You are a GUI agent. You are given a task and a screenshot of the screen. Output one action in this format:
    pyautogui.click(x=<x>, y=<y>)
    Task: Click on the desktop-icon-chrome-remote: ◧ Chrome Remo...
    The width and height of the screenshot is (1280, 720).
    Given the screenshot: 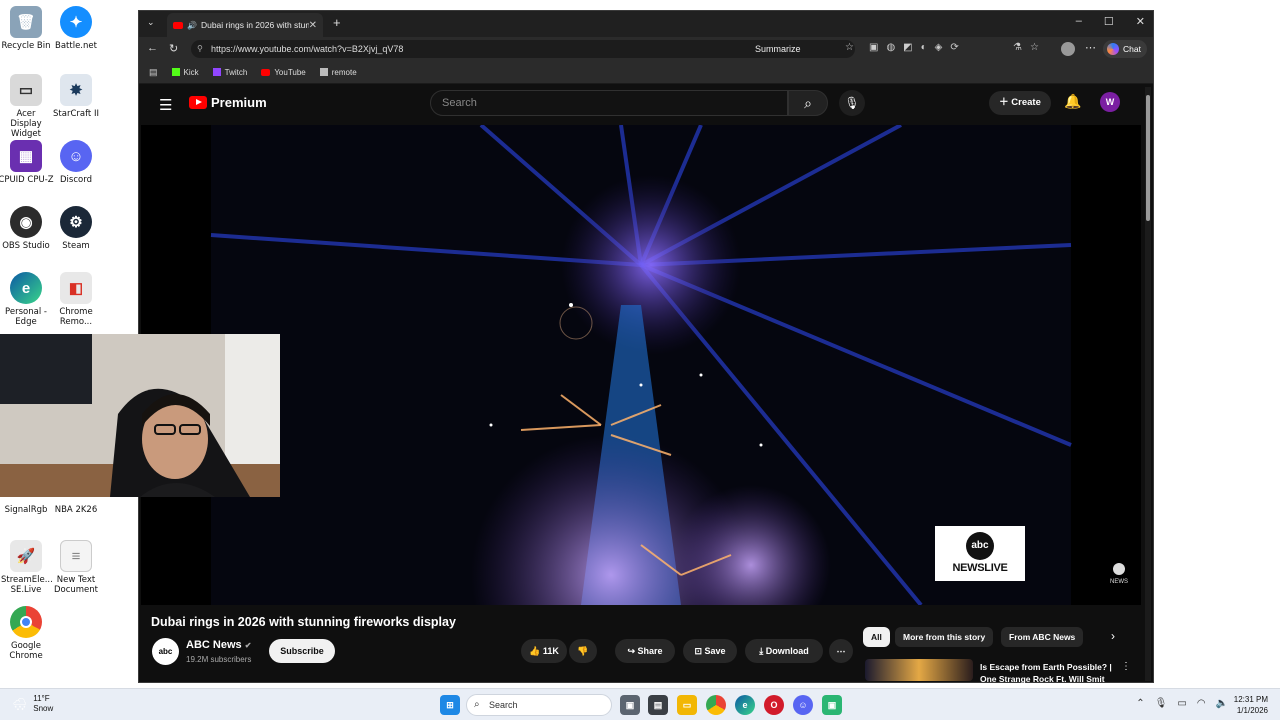 What is the action you would take?
    pyautogui.click(x=76, y=299)
    